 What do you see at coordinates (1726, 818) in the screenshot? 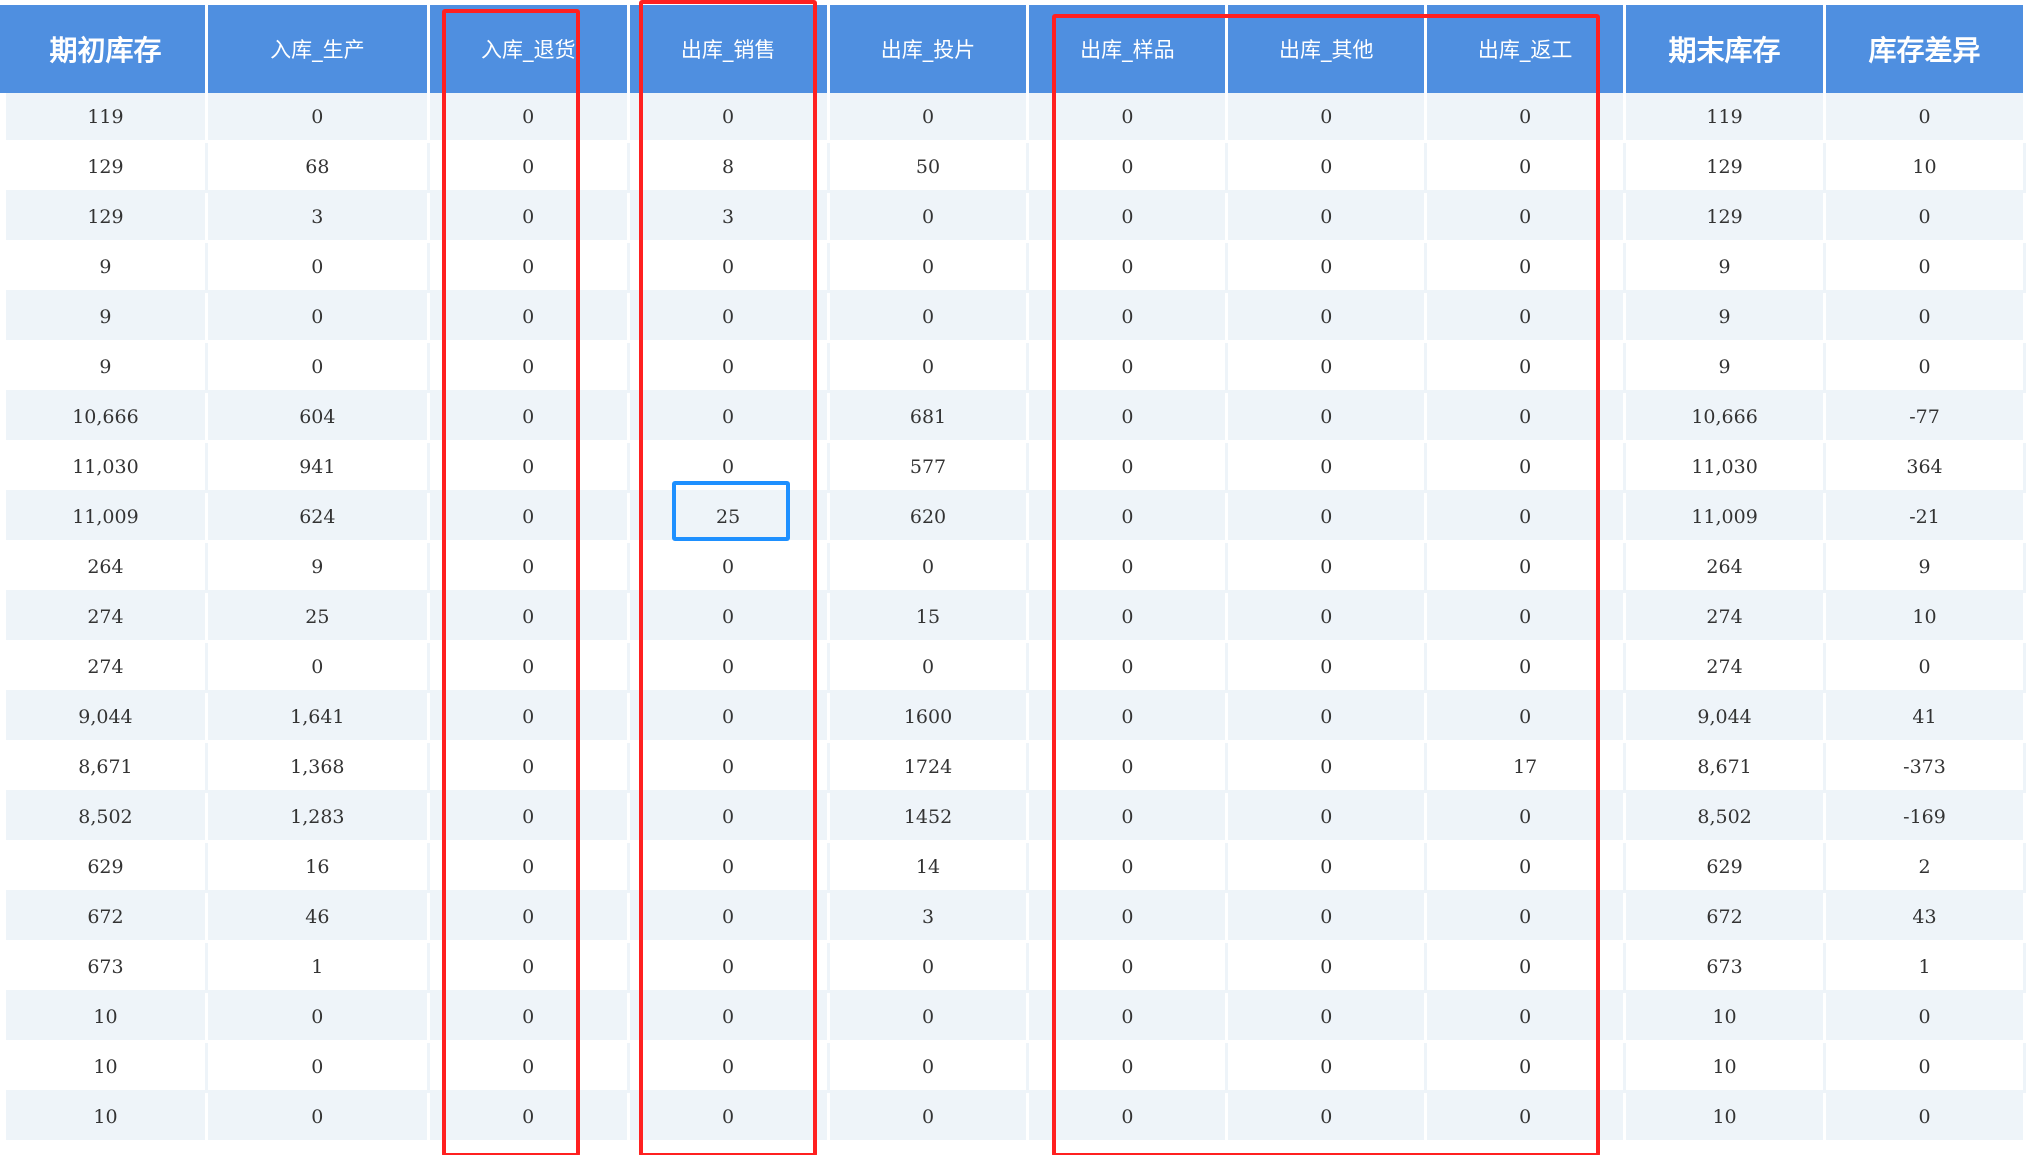
I see `cell-closing-stock: 8,502` at bounding box center [1726, 818].